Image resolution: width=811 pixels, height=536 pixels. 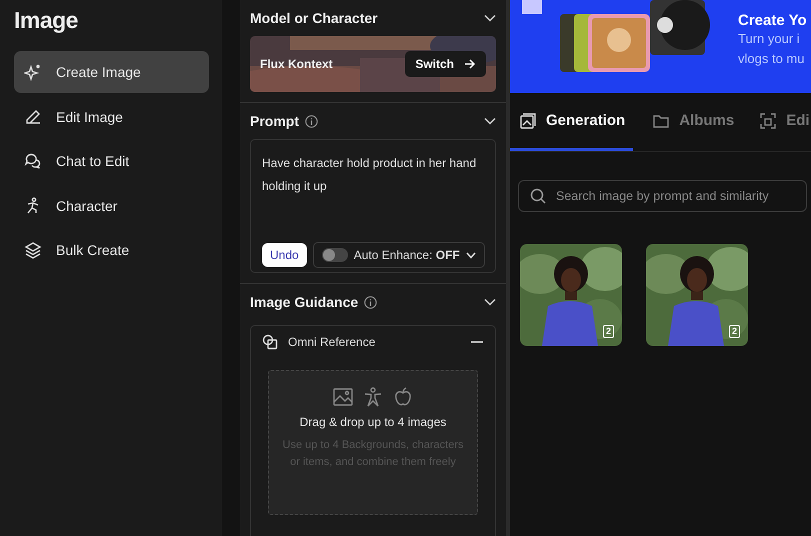 I want to click on sidebar-item: Character, so click(x=111, y=205).